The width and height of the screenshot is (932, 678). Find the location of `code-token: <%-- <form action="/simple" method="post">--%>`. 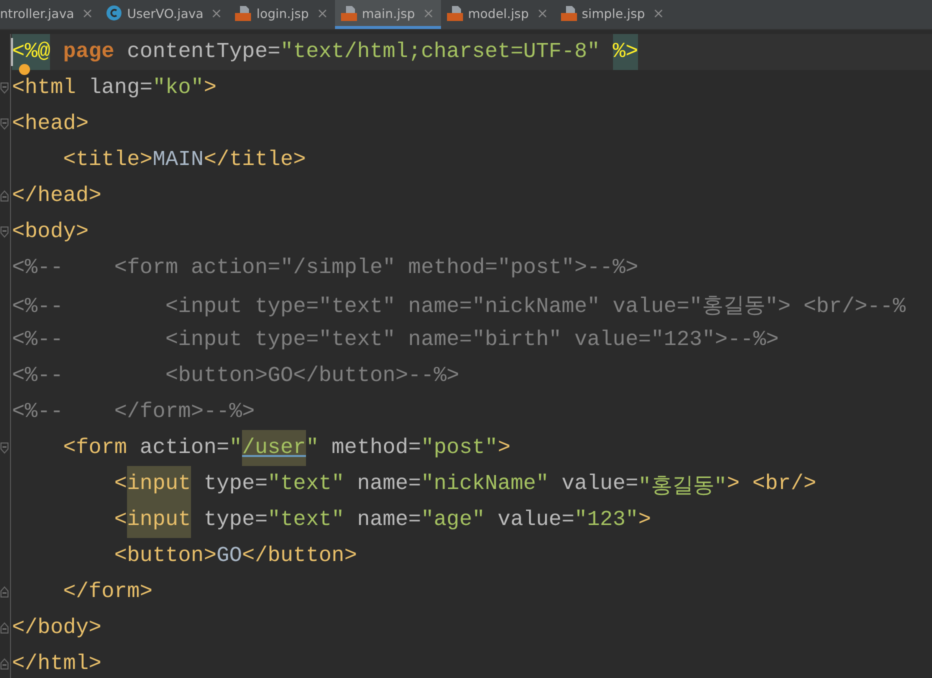

code-token: <%-- <form action="/simple" method="post">--%> is located at coordinates (325, 268).